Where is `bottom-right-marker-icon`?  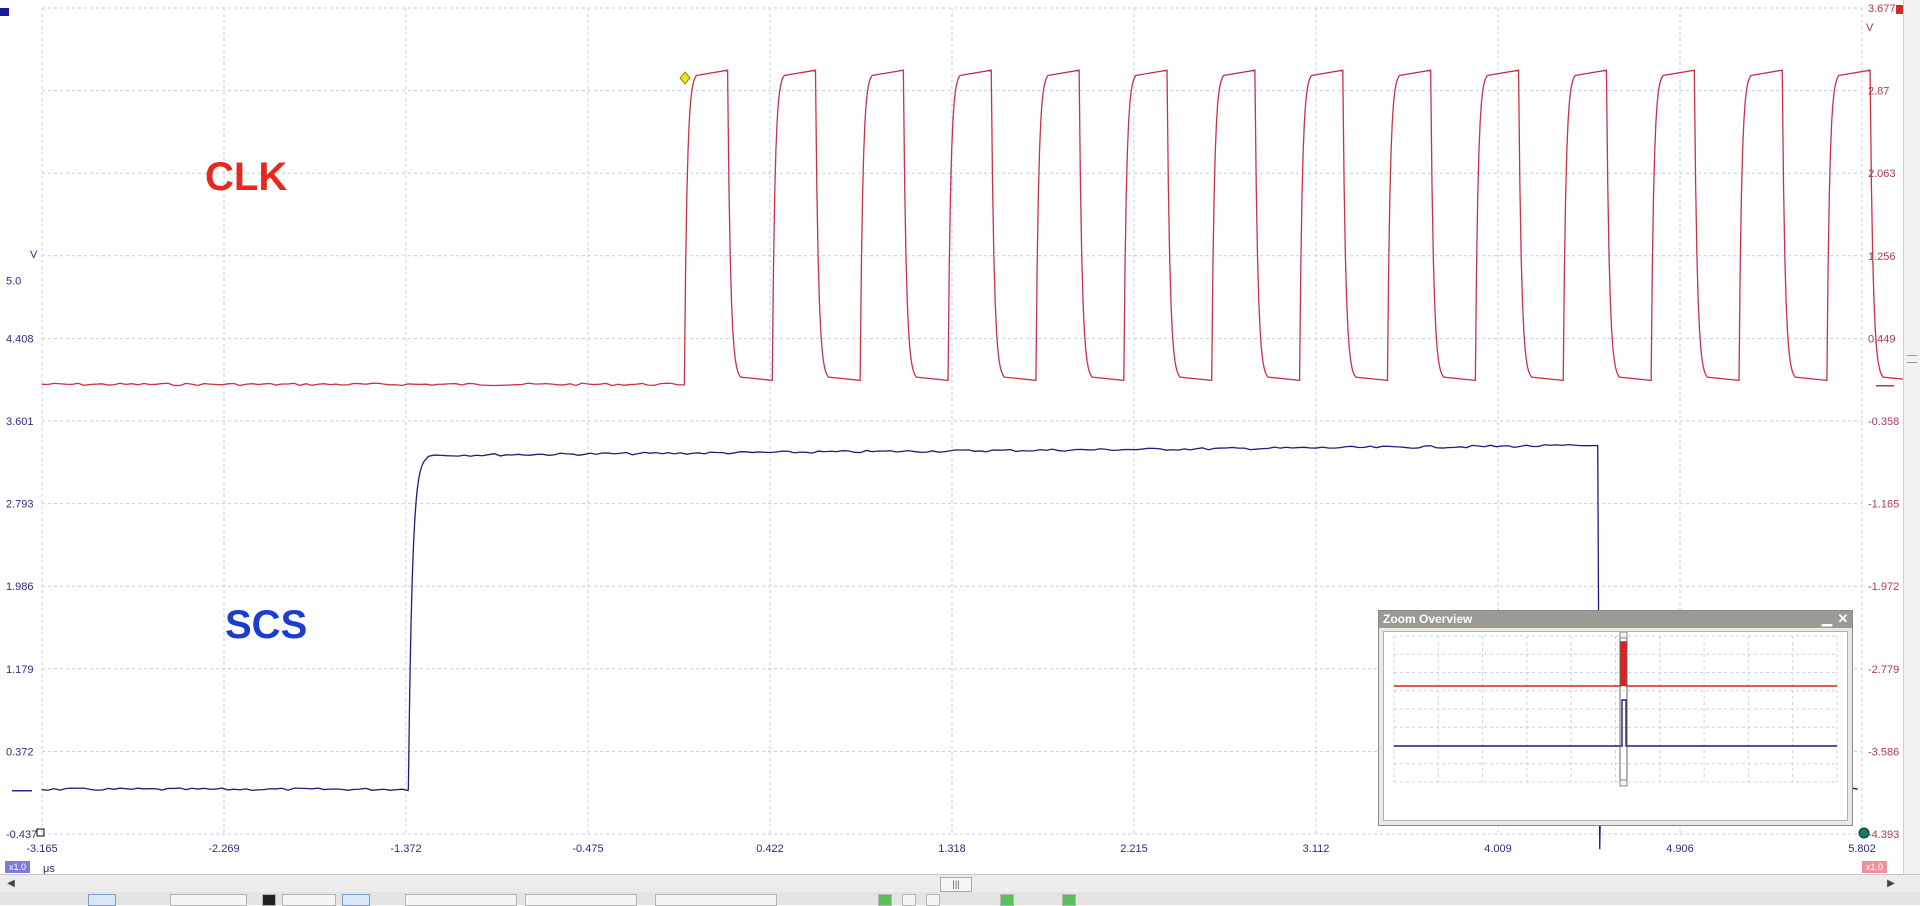
bottom-right-marker-icon is located at coordinates (1864, 833).